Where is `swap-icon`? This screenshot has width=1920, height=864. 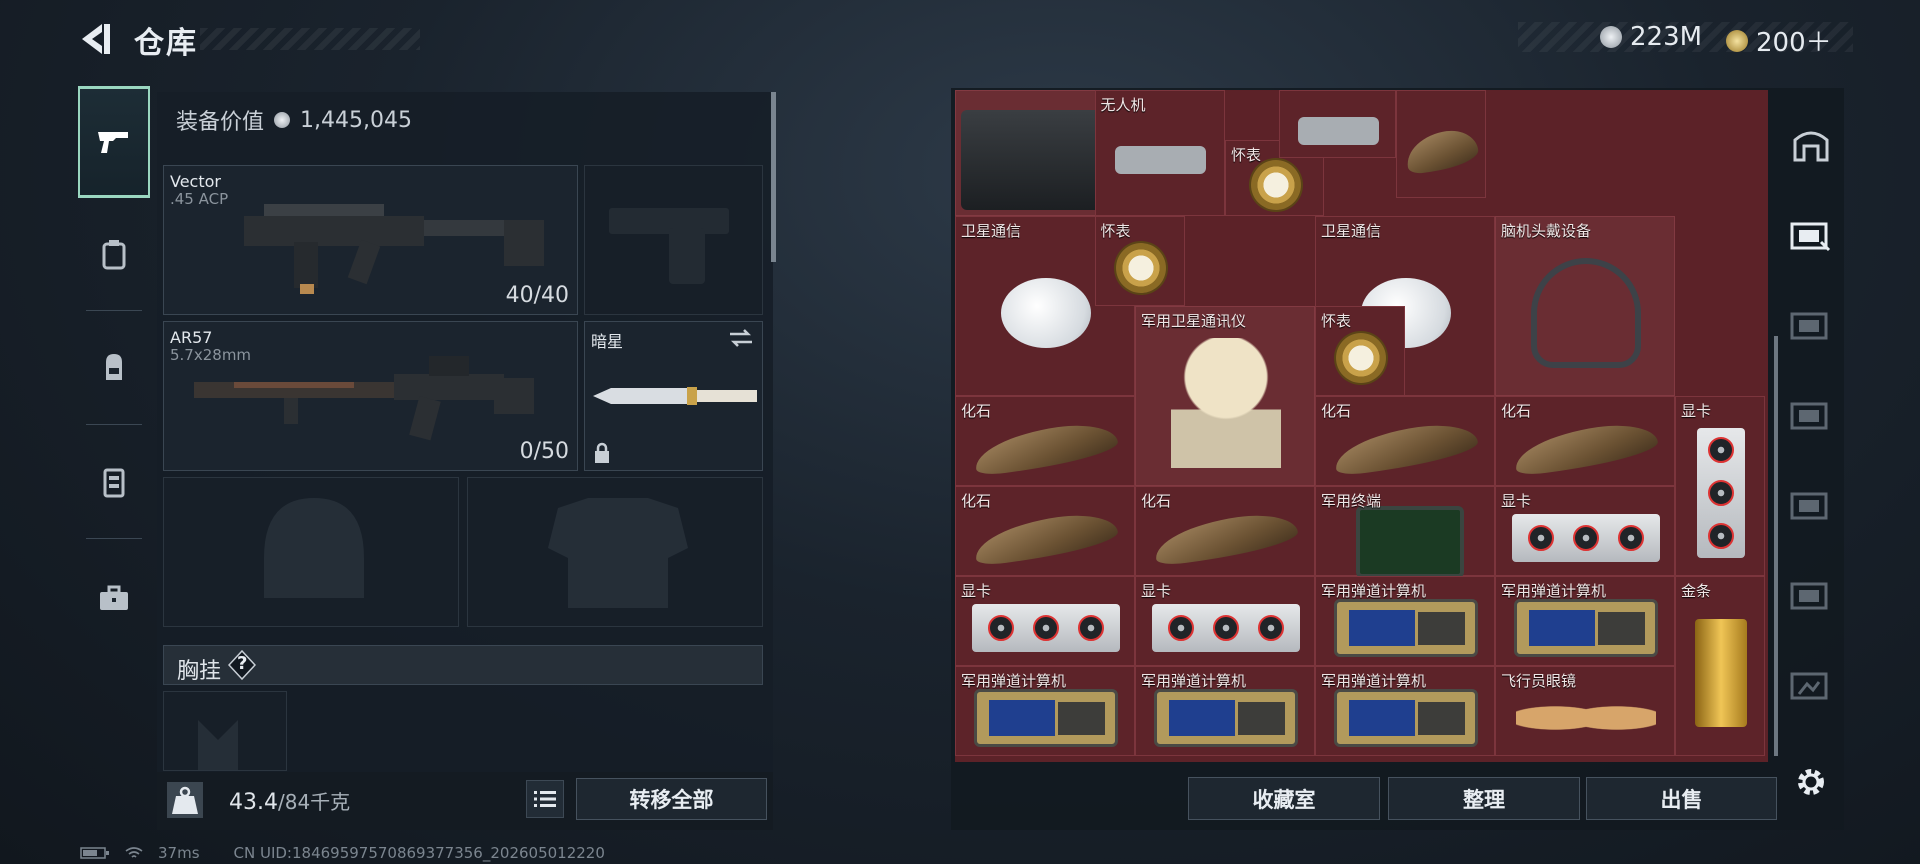
swap-icon is located at coordinates (741, 338).